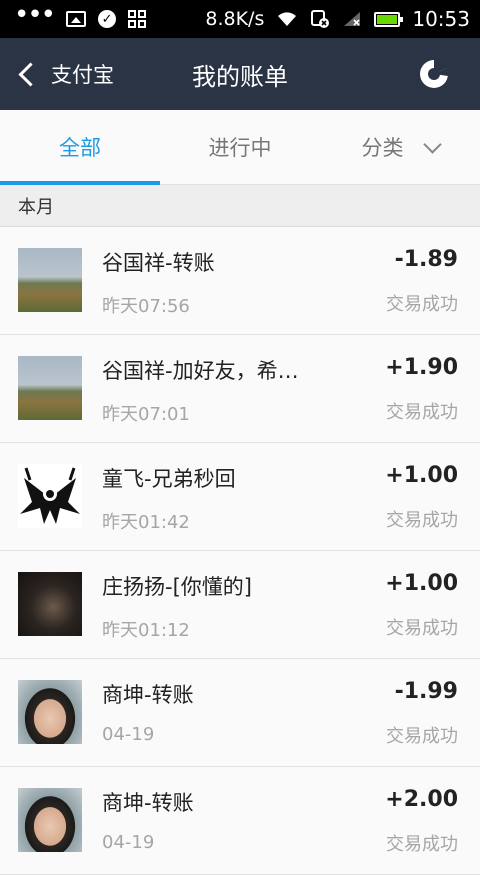 This screenshot has width=480, height=875. I want to click on transaction-time: 昨天07:56, so click(146, 306).